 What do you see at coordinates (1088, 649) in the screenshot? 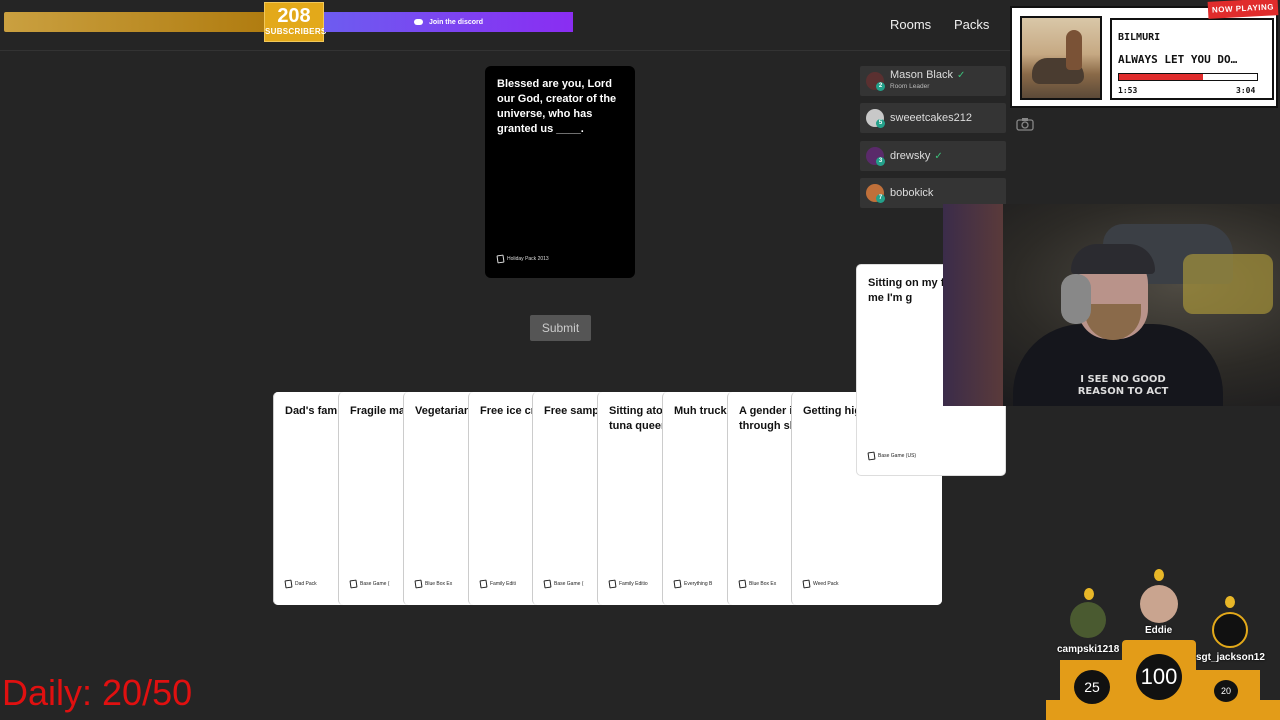
I see `podium-name: campski1218` at bounding box center [1088, 649].